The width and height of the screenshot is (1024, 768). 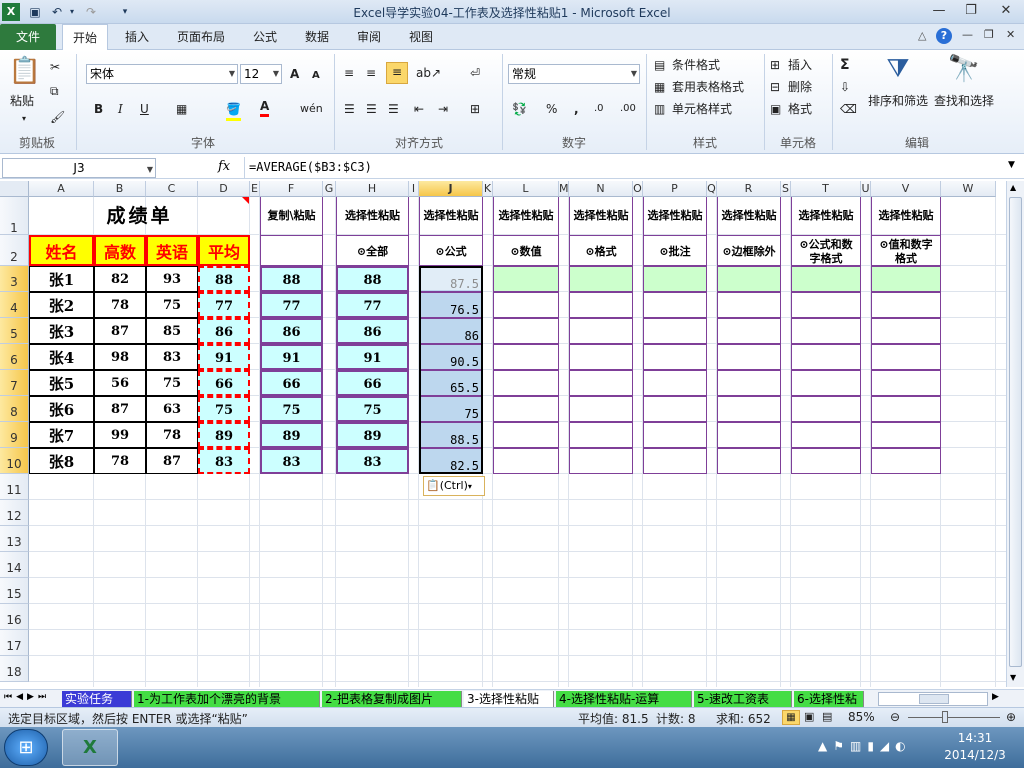 What do you see at coordinates (172, 409) in the screenshot?
I see `table-cell: 63` at bounding box center [172, 409].